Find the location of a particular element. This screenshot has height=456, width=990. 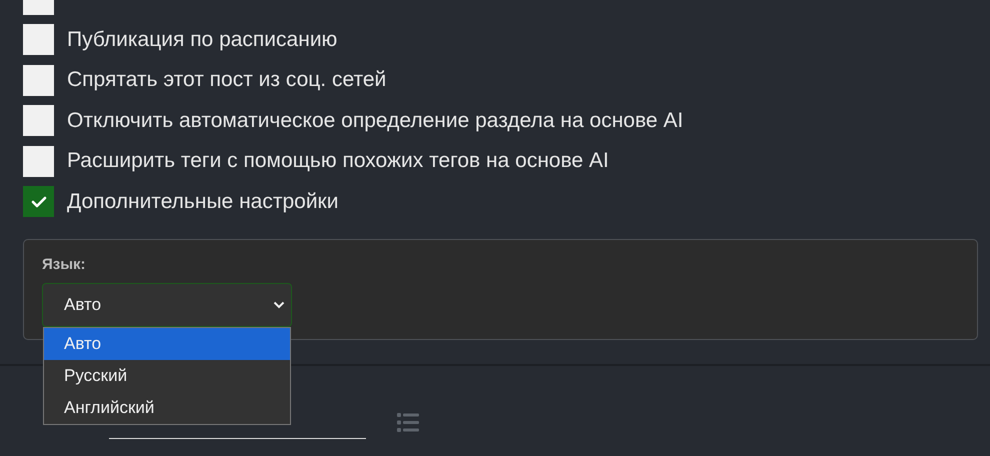

checkbox-label: Отключить автоматическое определение раздела на основе AI is located at coordinates (375, 120).